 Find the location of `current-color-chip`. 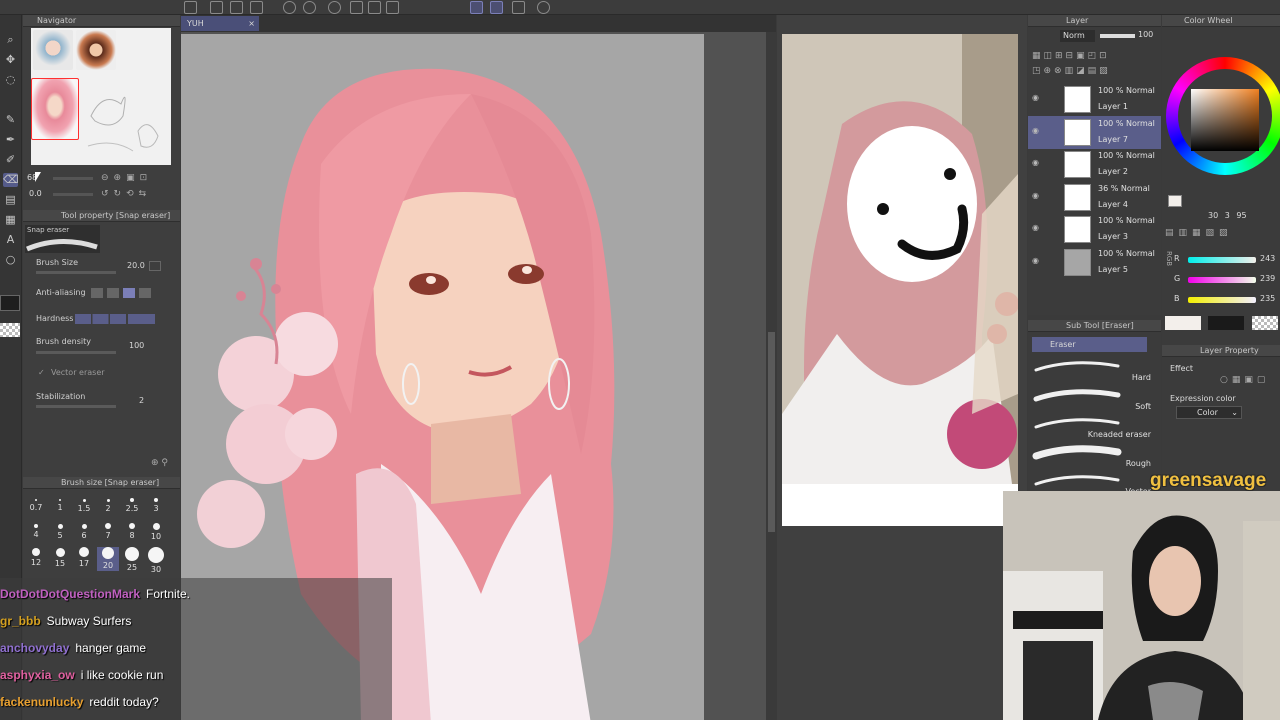

current-color-chip is located at coordinates (1175, 201).